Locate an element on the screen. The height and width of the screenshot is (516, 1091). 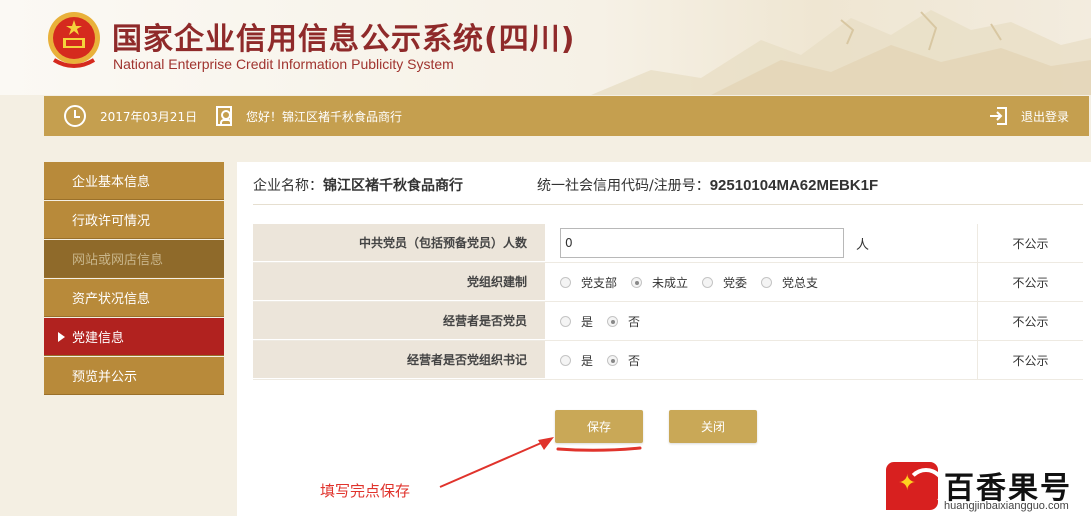
sidebar-item-label: 行政许可情况 is located at coordinates (111, 221).